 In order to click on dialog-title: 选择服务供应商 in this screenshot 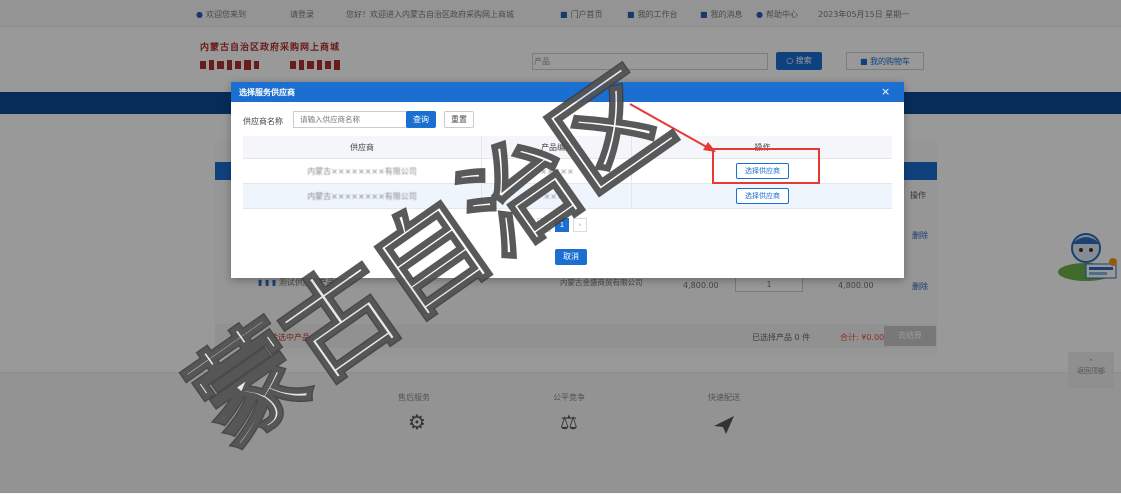, I will do `click(267, 92)`.